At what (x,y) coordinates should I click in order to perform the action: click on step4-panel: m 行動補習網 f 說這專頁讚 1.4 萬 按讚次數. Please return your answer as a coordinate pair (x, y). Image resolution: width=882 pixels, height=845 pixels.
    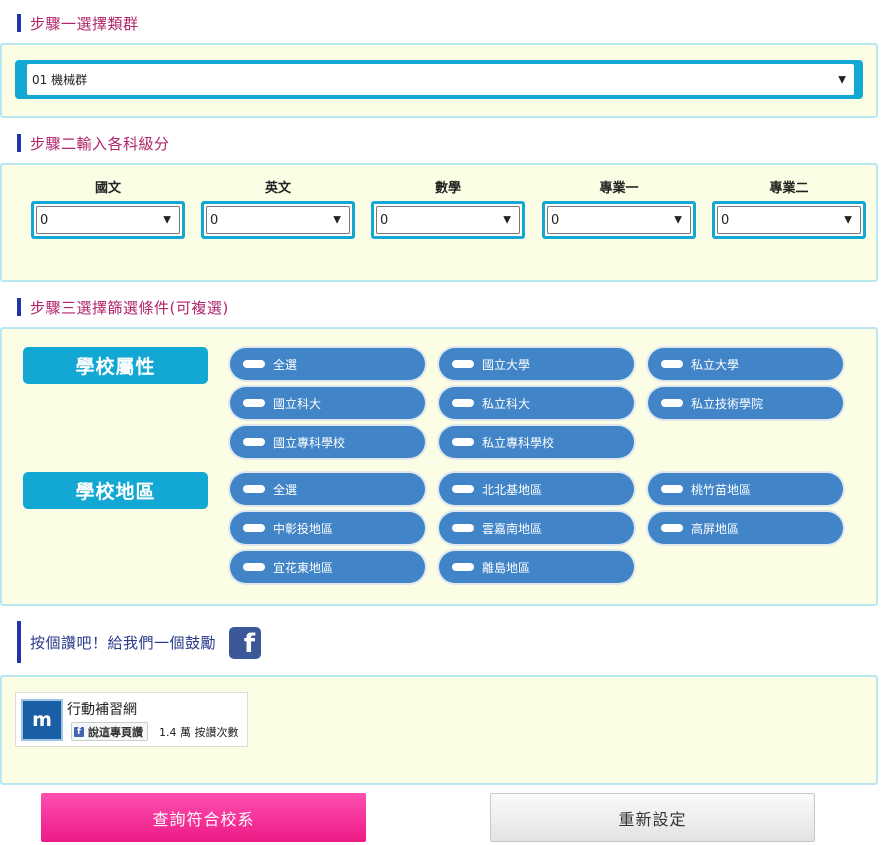
    Looking at the image, I should click on (439, 730).